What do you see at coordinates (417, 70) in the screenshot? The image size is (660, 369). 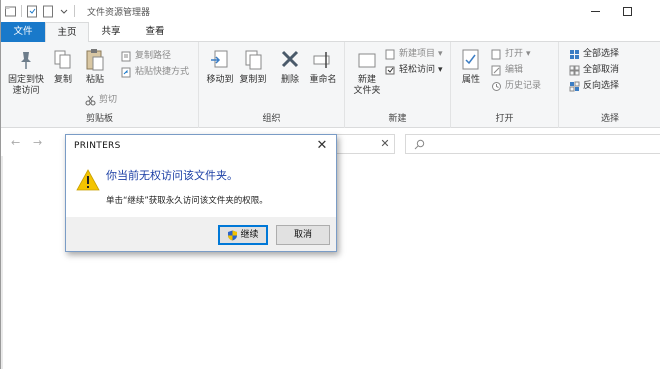 I see `easy-access-label: 轻松访问` at bounding box center [417, 70].